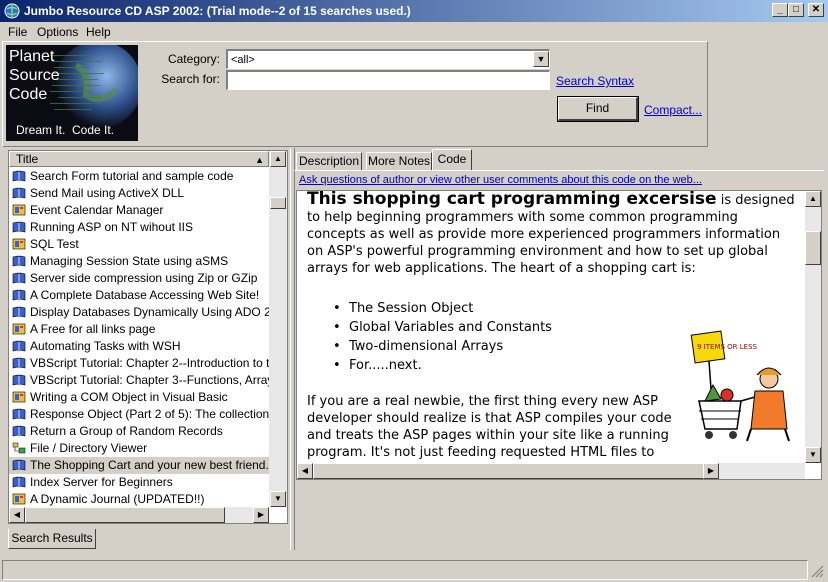  Describe the element at coordinates (559, 170) in the screenshot. I see `tab-strip-line` at that location.